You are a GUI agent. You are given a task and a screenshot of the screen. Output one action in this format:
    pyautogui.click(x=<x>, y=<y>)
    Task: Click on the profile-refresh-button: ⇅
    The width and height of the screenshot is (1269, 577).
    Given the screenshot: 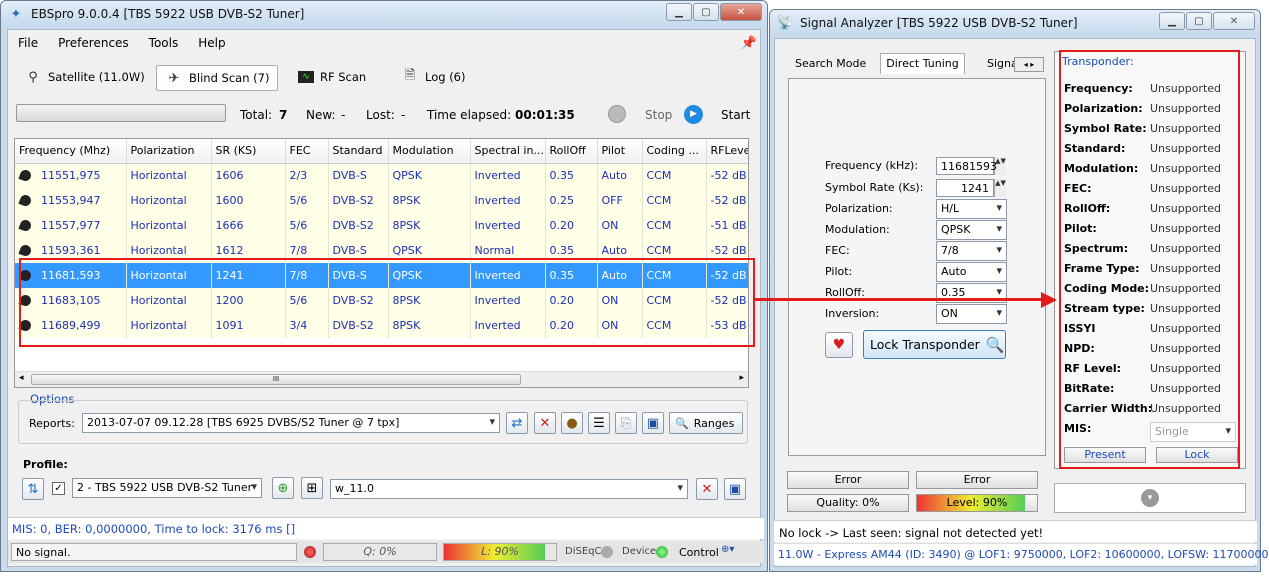 What is the action you would take?
    pyautogui.click(x=33, y=489)
    